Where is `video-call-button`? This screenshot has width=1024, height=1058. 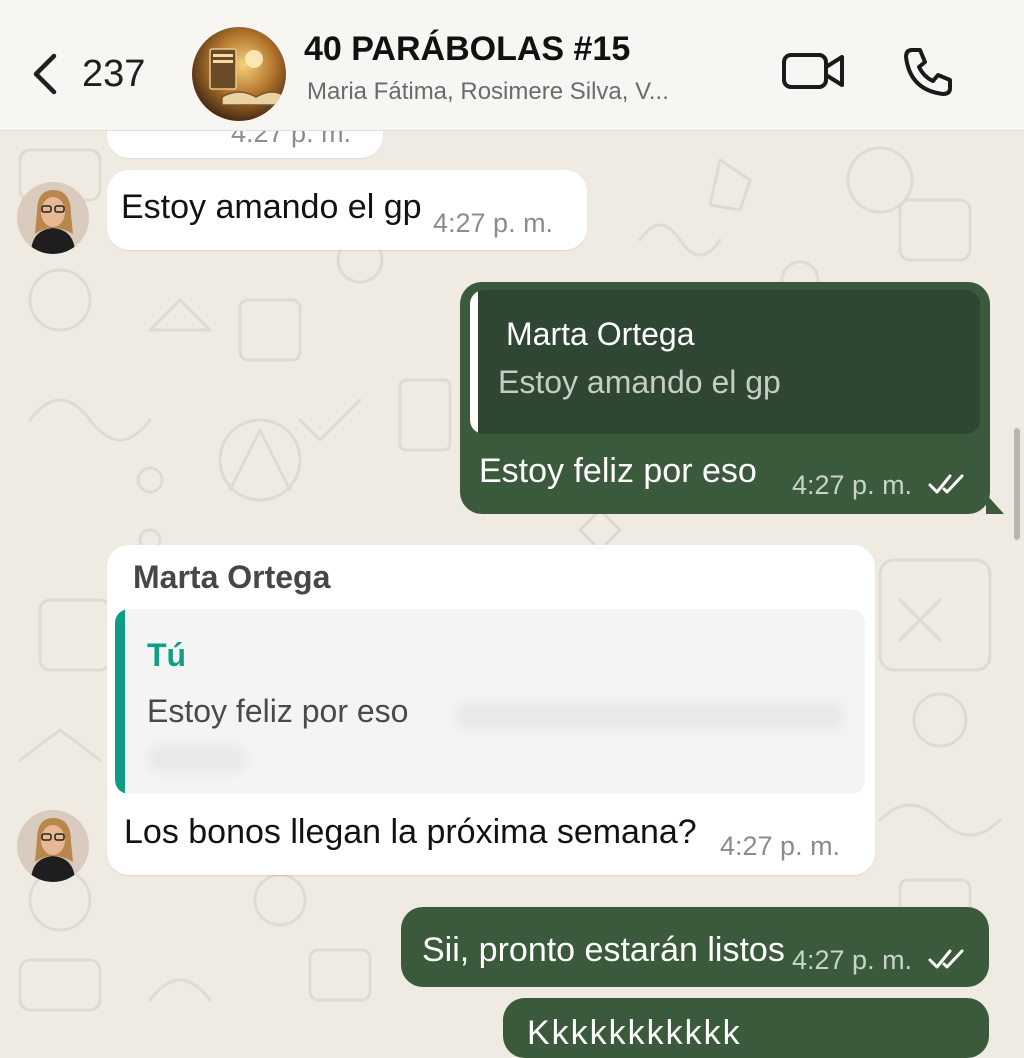 video-call-button is located at coordinates (813, 71).